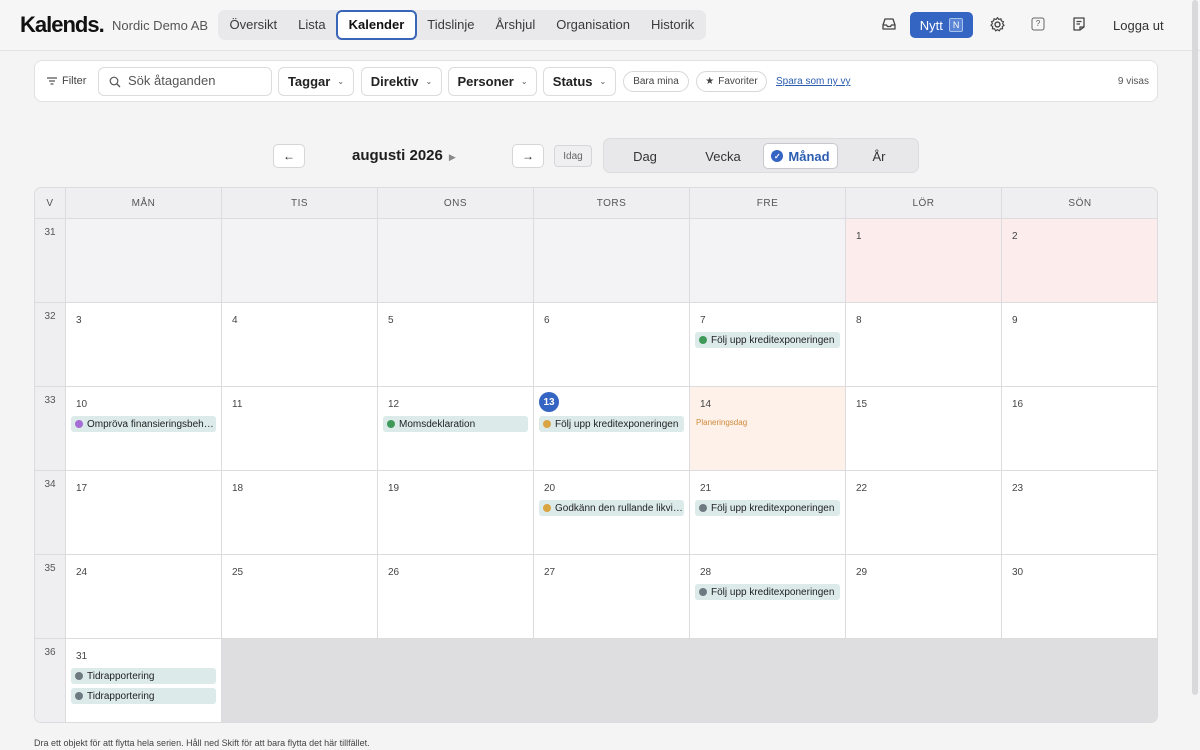 This screenshot has width=1200, height=750. I want to click on event-chip: Ompröva finansieringsbehovet, so click(143, 424).